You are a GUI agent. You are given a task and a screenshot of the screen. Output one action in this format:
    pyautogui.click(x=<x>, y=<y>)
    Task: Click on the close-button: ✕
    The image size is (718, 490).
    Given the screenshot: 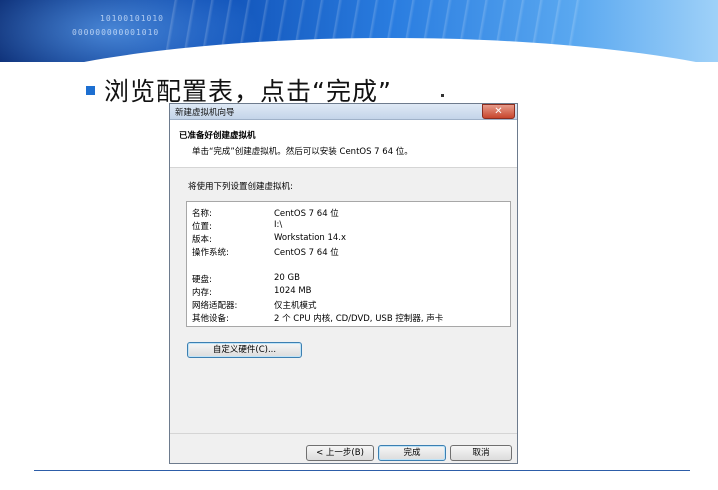 What is the action you would take?
    pyautogui.click(x=498, y=111)
    